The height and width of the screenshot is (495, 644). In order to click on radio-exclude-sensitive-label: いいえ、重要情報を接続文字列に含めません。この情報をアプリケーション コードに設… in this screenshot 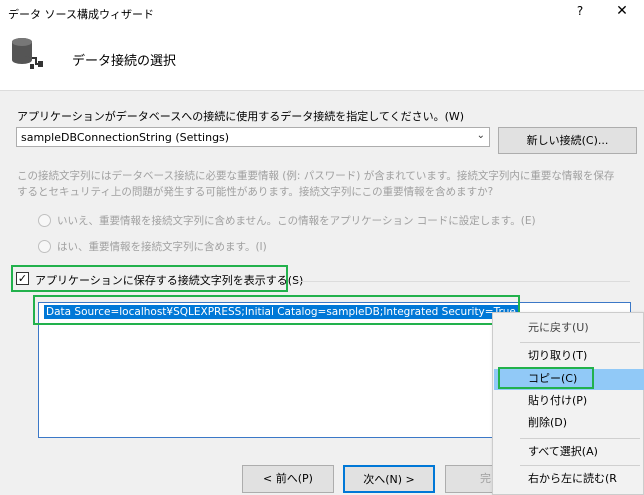, I will do `click(296, 221)`.